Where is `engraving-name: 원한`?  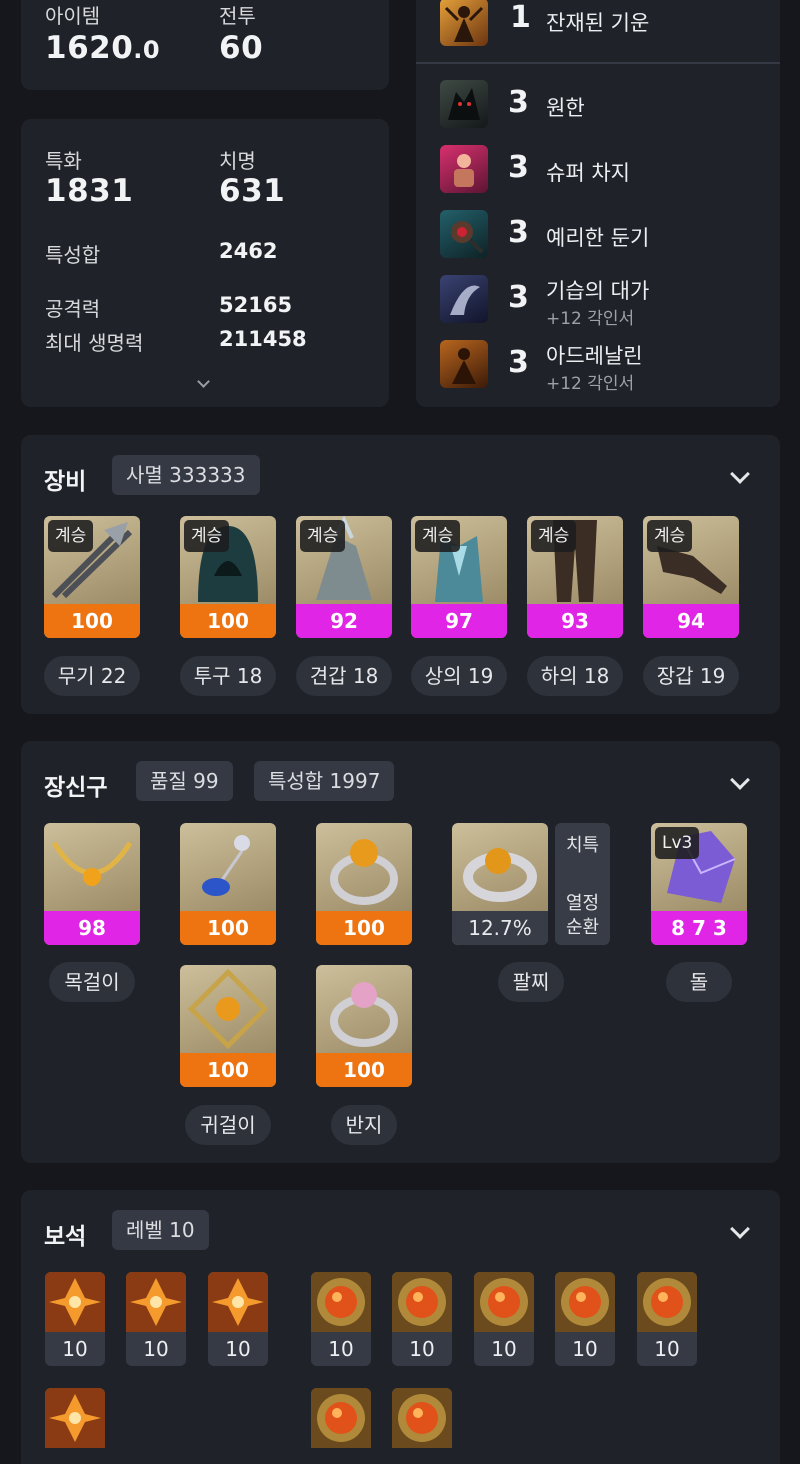
engraving-name: 원한 is located at coordinates (565, 108).